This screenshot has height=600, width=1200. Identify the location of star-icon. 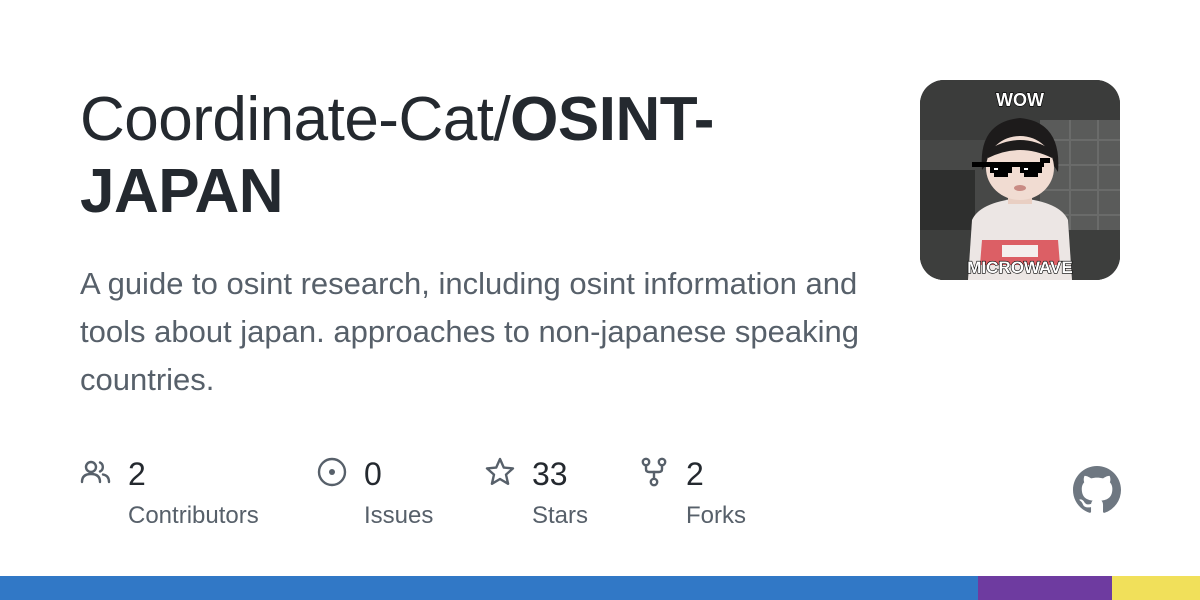
(500, 471).